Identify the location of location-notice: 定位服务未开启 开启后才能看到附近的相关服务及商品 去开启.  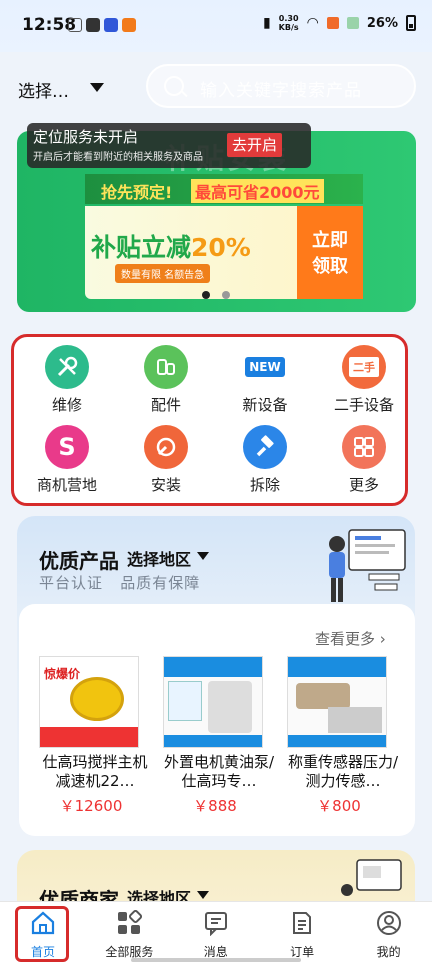
(169, 145).